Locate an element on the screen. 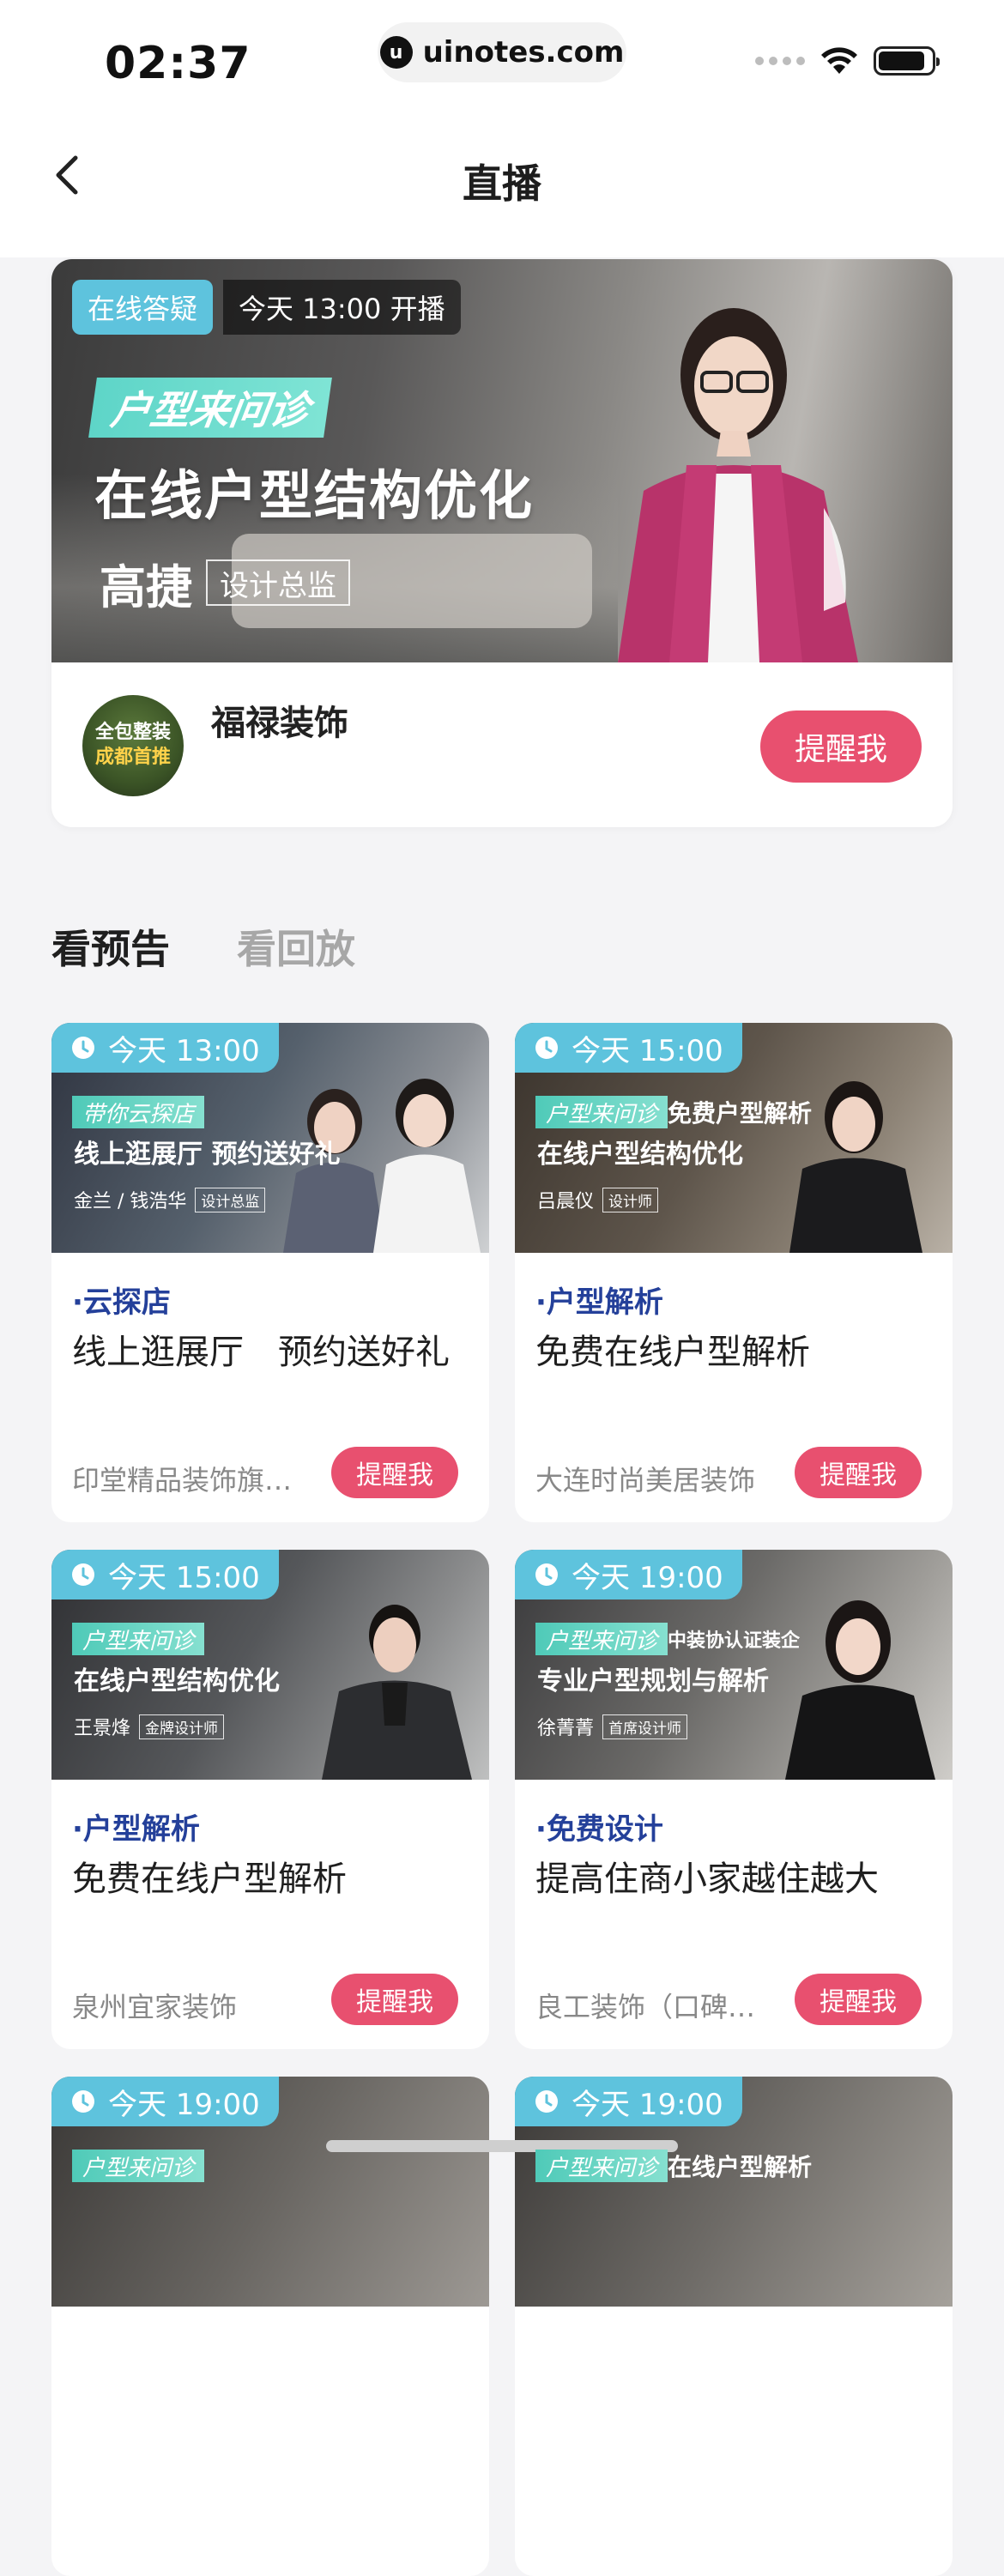  card-category: ·免费设计 is located at coordinates (599, 1830).